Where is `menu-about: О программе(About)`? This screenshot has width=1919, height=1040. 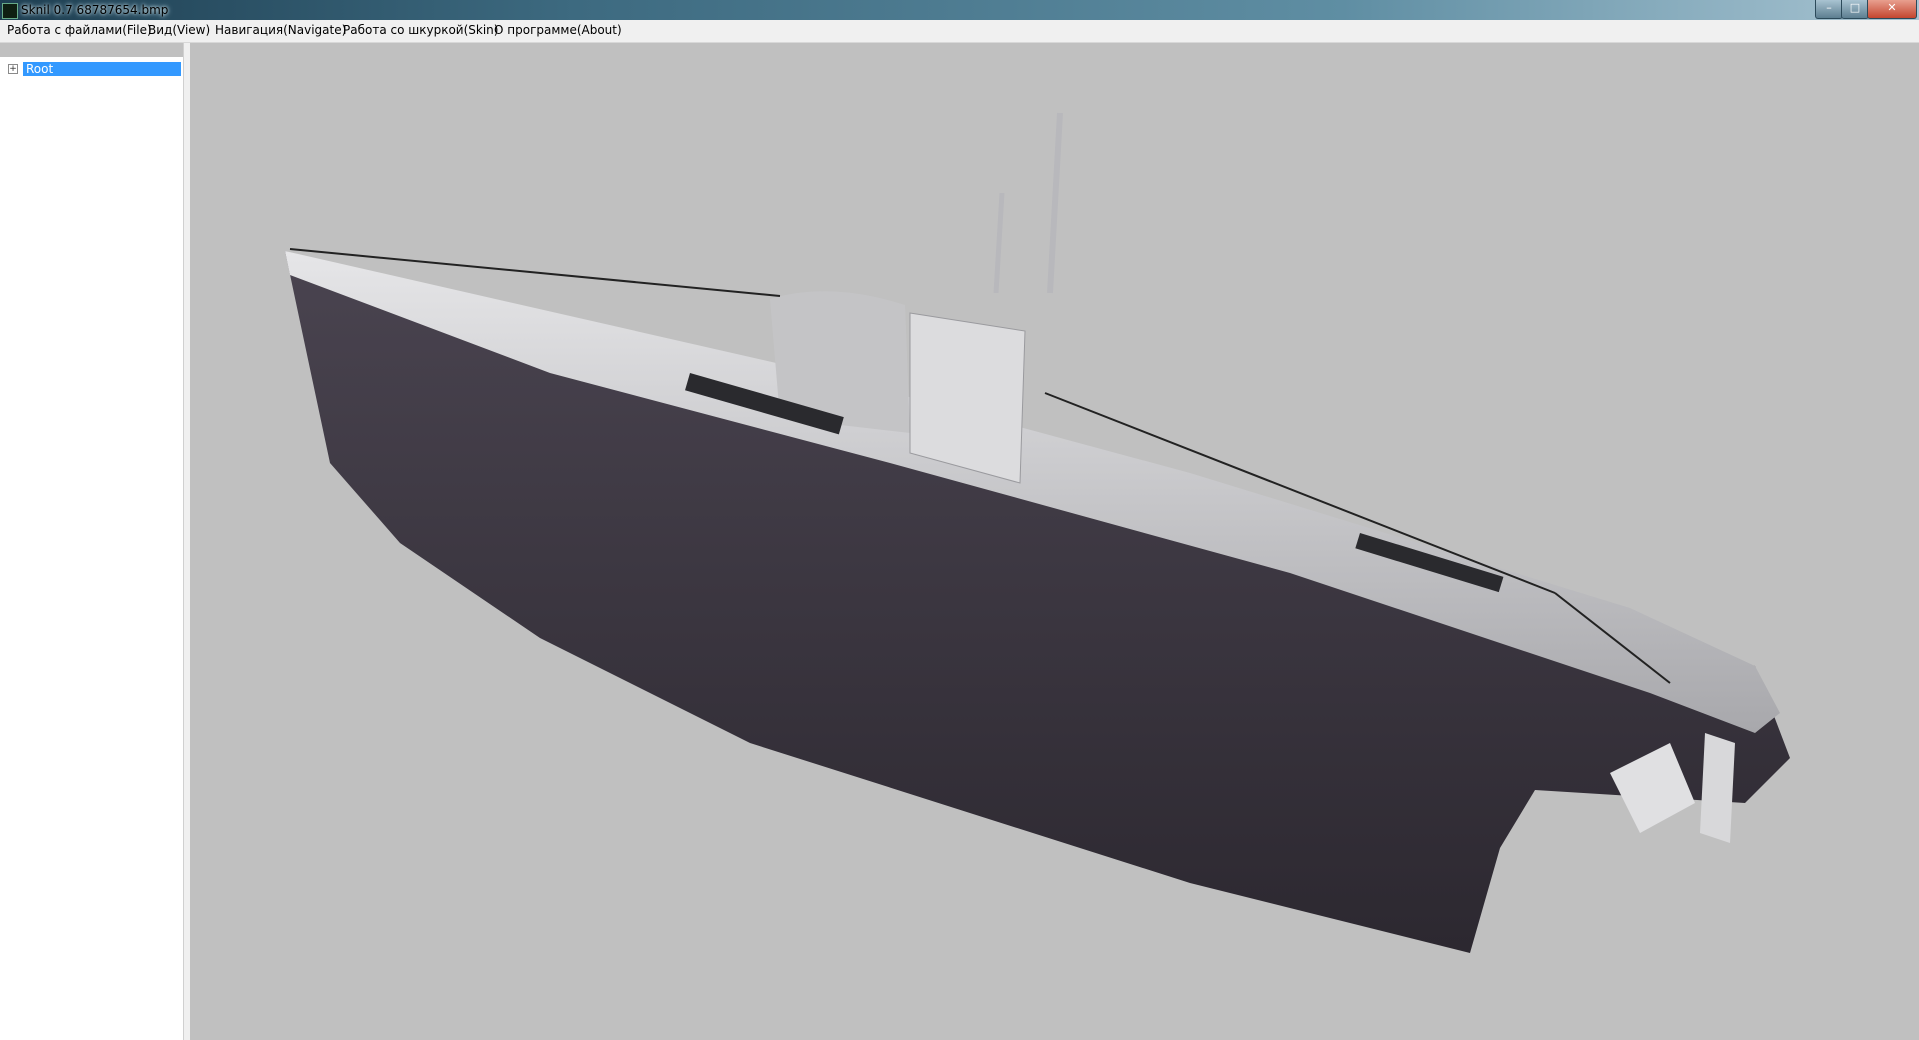
menu-about: О программе(About) is located at coordinates (558, 30).